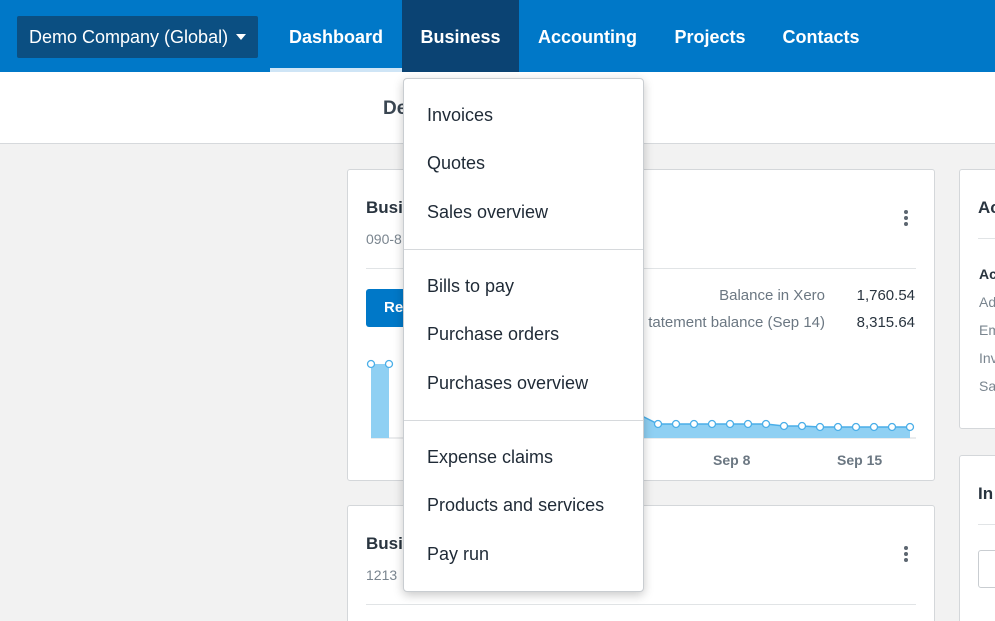  I want to click on menu-item-purchase-orders: Purchase orders, so click(493, 334).